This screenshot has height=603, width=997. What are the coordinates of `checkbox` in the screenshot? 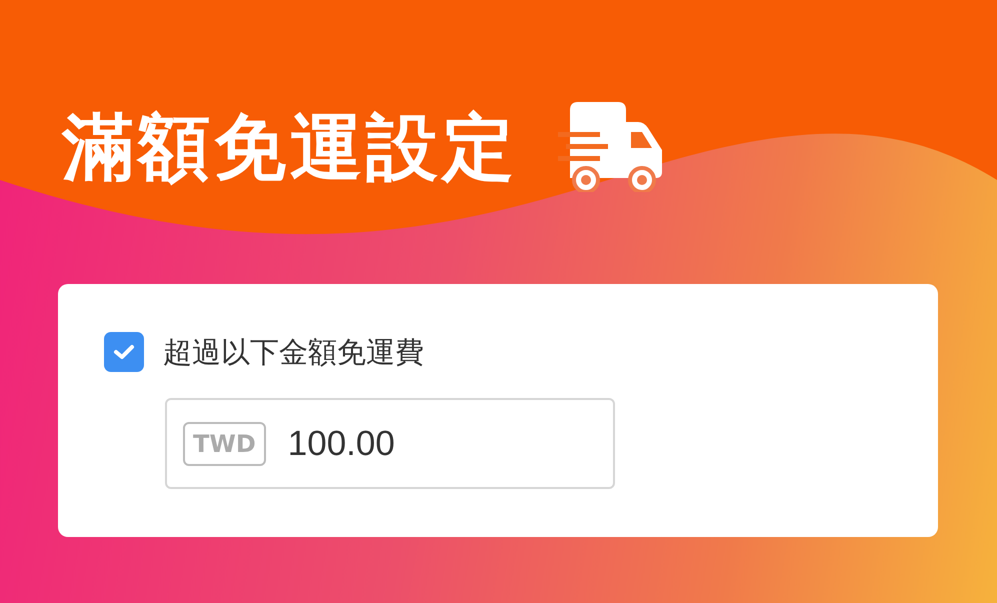 It's located at (124, 352).